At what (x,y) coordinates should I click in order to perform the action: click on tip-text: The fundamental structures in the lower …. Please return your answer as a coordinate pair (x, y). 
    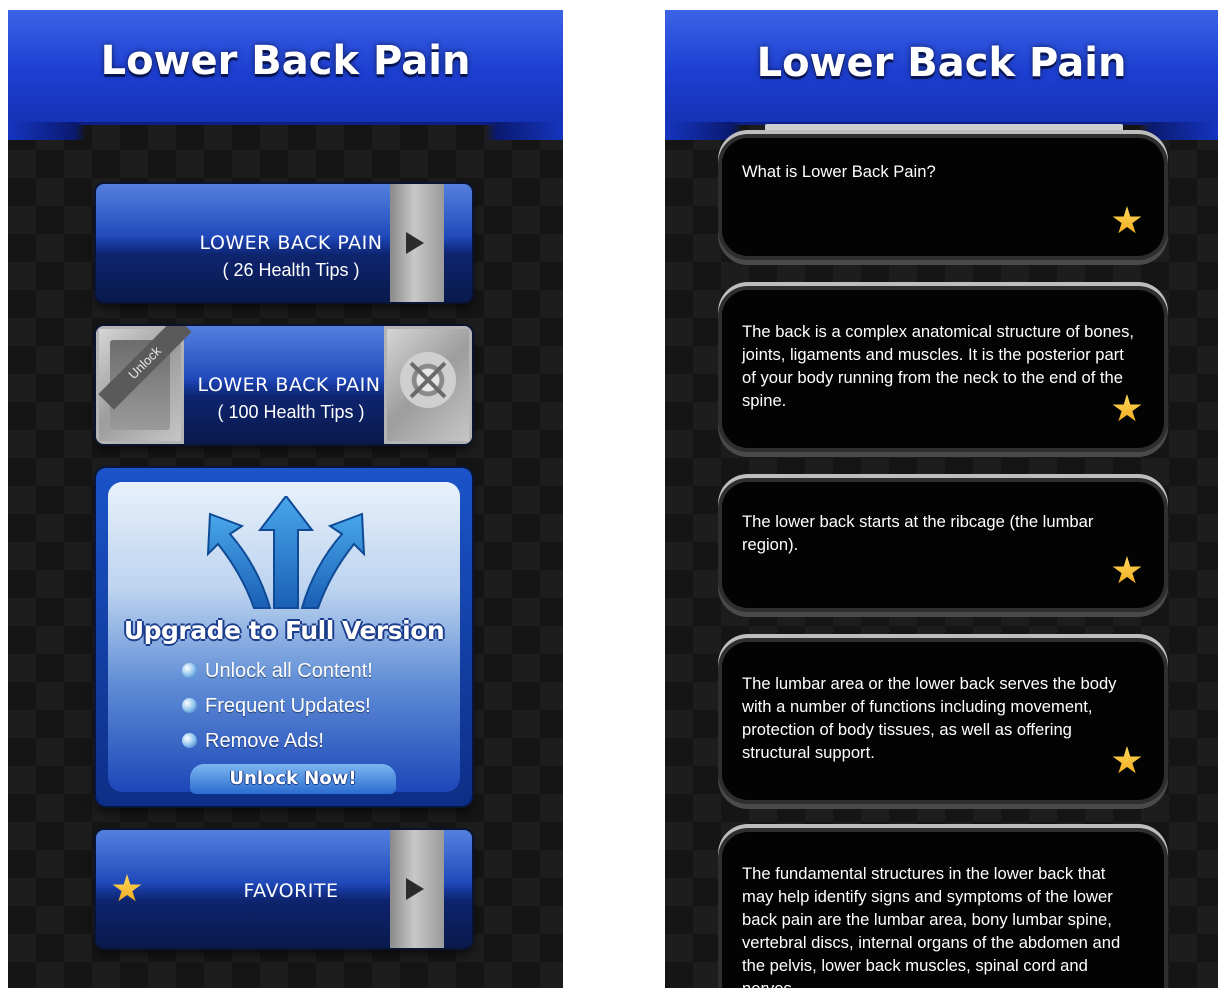
    Looking at the image, I should click on (931, 926).